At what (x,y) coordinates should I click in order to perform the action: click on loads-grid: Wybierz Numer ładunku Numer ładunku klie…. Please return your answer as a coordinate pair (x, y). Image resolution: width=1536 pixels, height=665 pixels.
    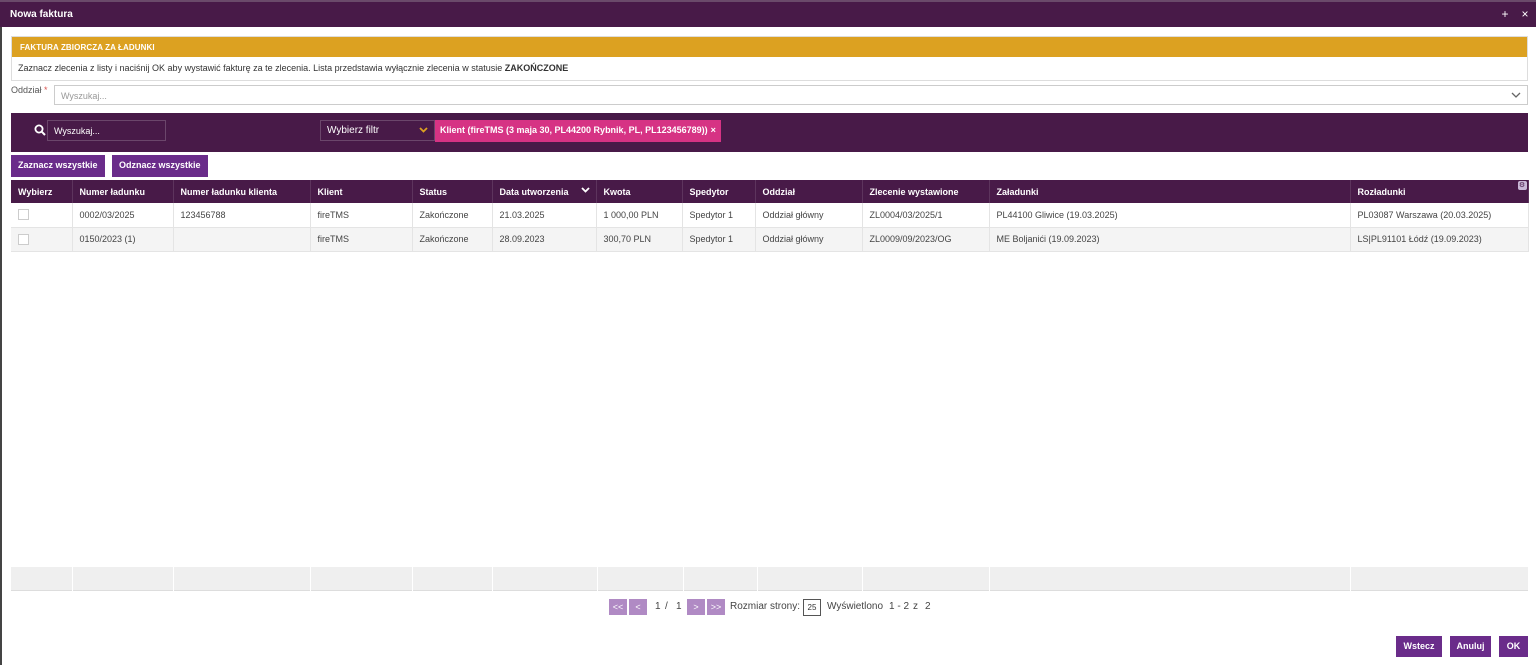
    Looking at the image, I should click on (770, 216).